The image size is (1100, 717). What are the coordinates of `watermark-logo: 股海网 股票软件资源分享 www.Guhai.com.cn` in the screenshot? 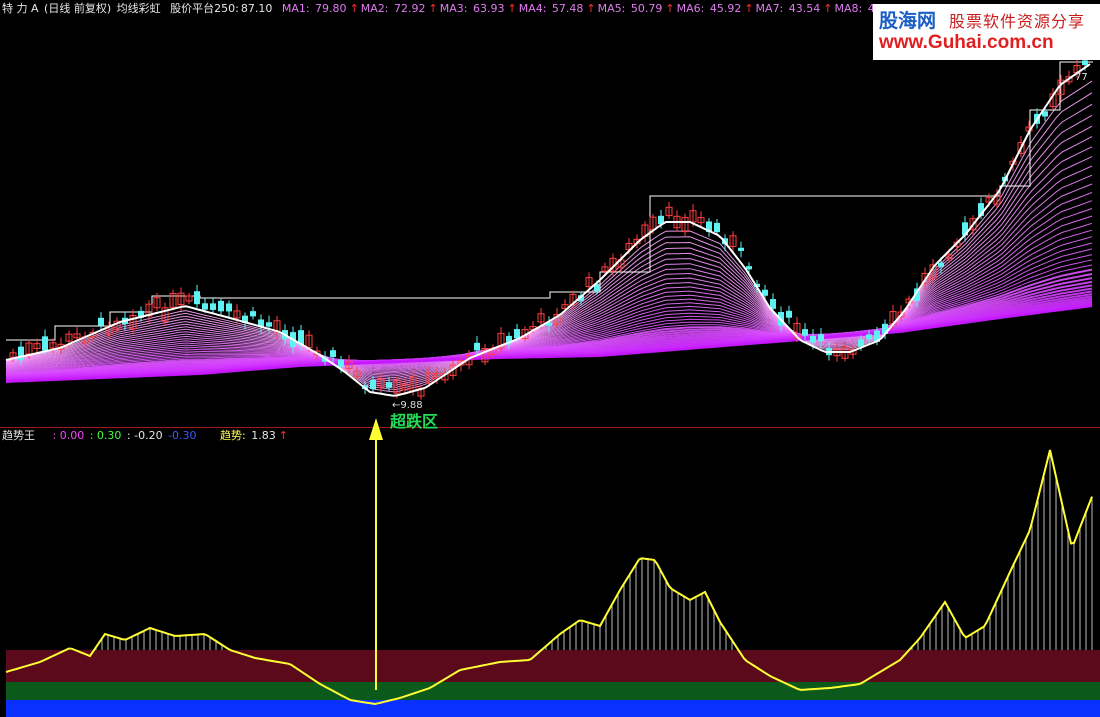 It's located at (986, 32).